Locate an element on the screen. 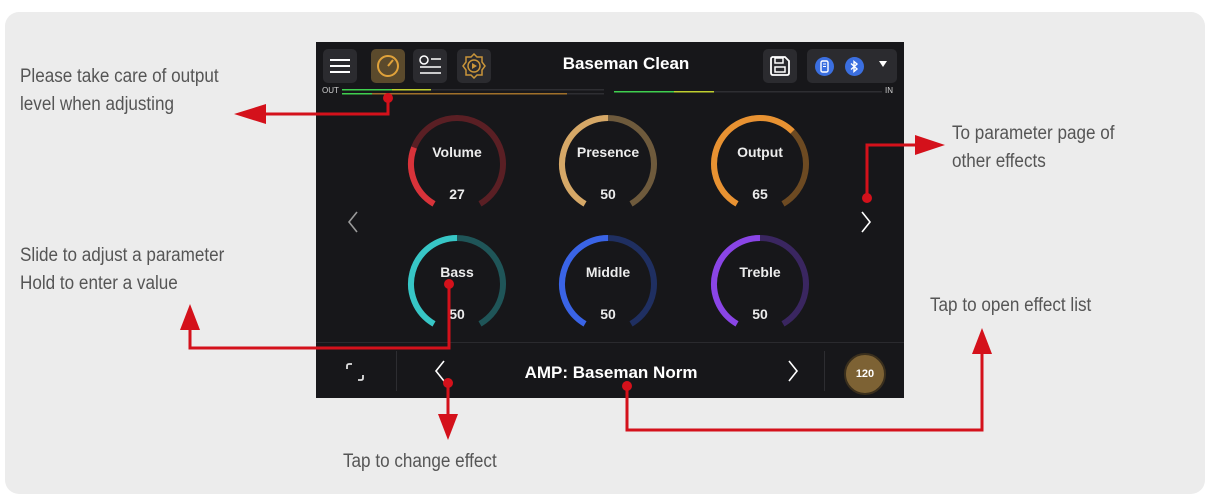 This screenshot has height=497, width=1211. knob-label: Volume is located at coordinates (457, 152).